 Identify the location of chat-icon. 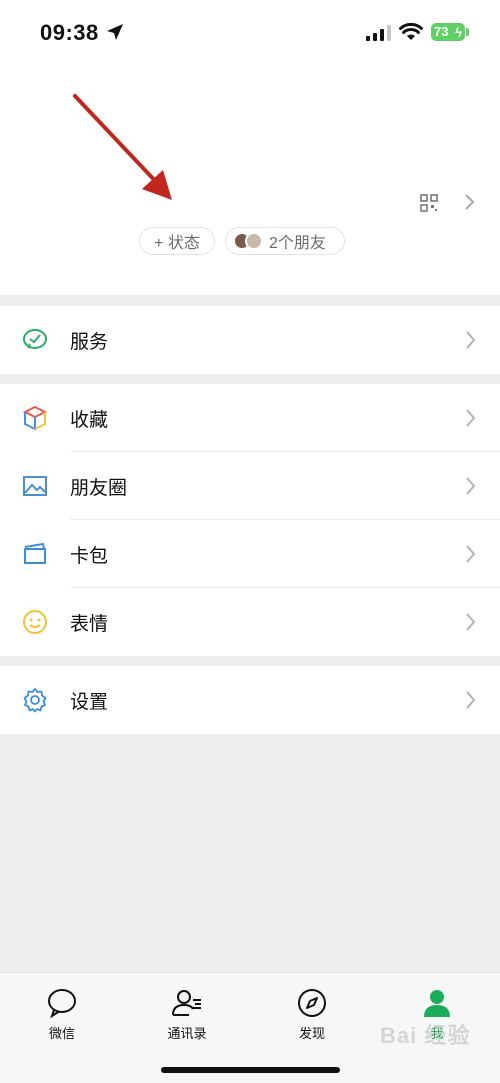
(62, 1004).